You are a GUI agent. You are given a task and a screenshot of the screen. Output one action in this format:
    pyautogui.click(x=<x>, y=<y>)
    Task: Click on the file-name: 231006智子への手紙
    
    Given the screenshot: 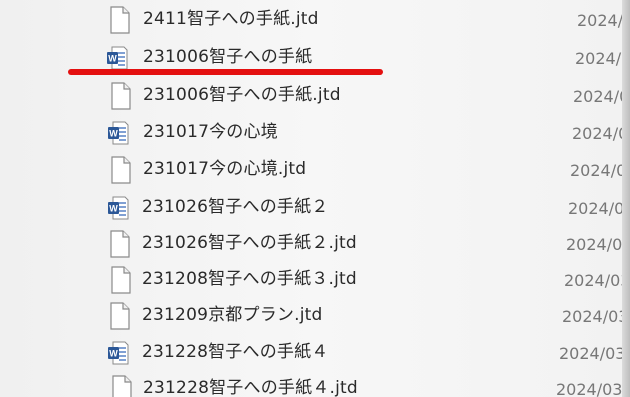 What is the action you would take?
    pyautogui.click(x=228, y=57)
    